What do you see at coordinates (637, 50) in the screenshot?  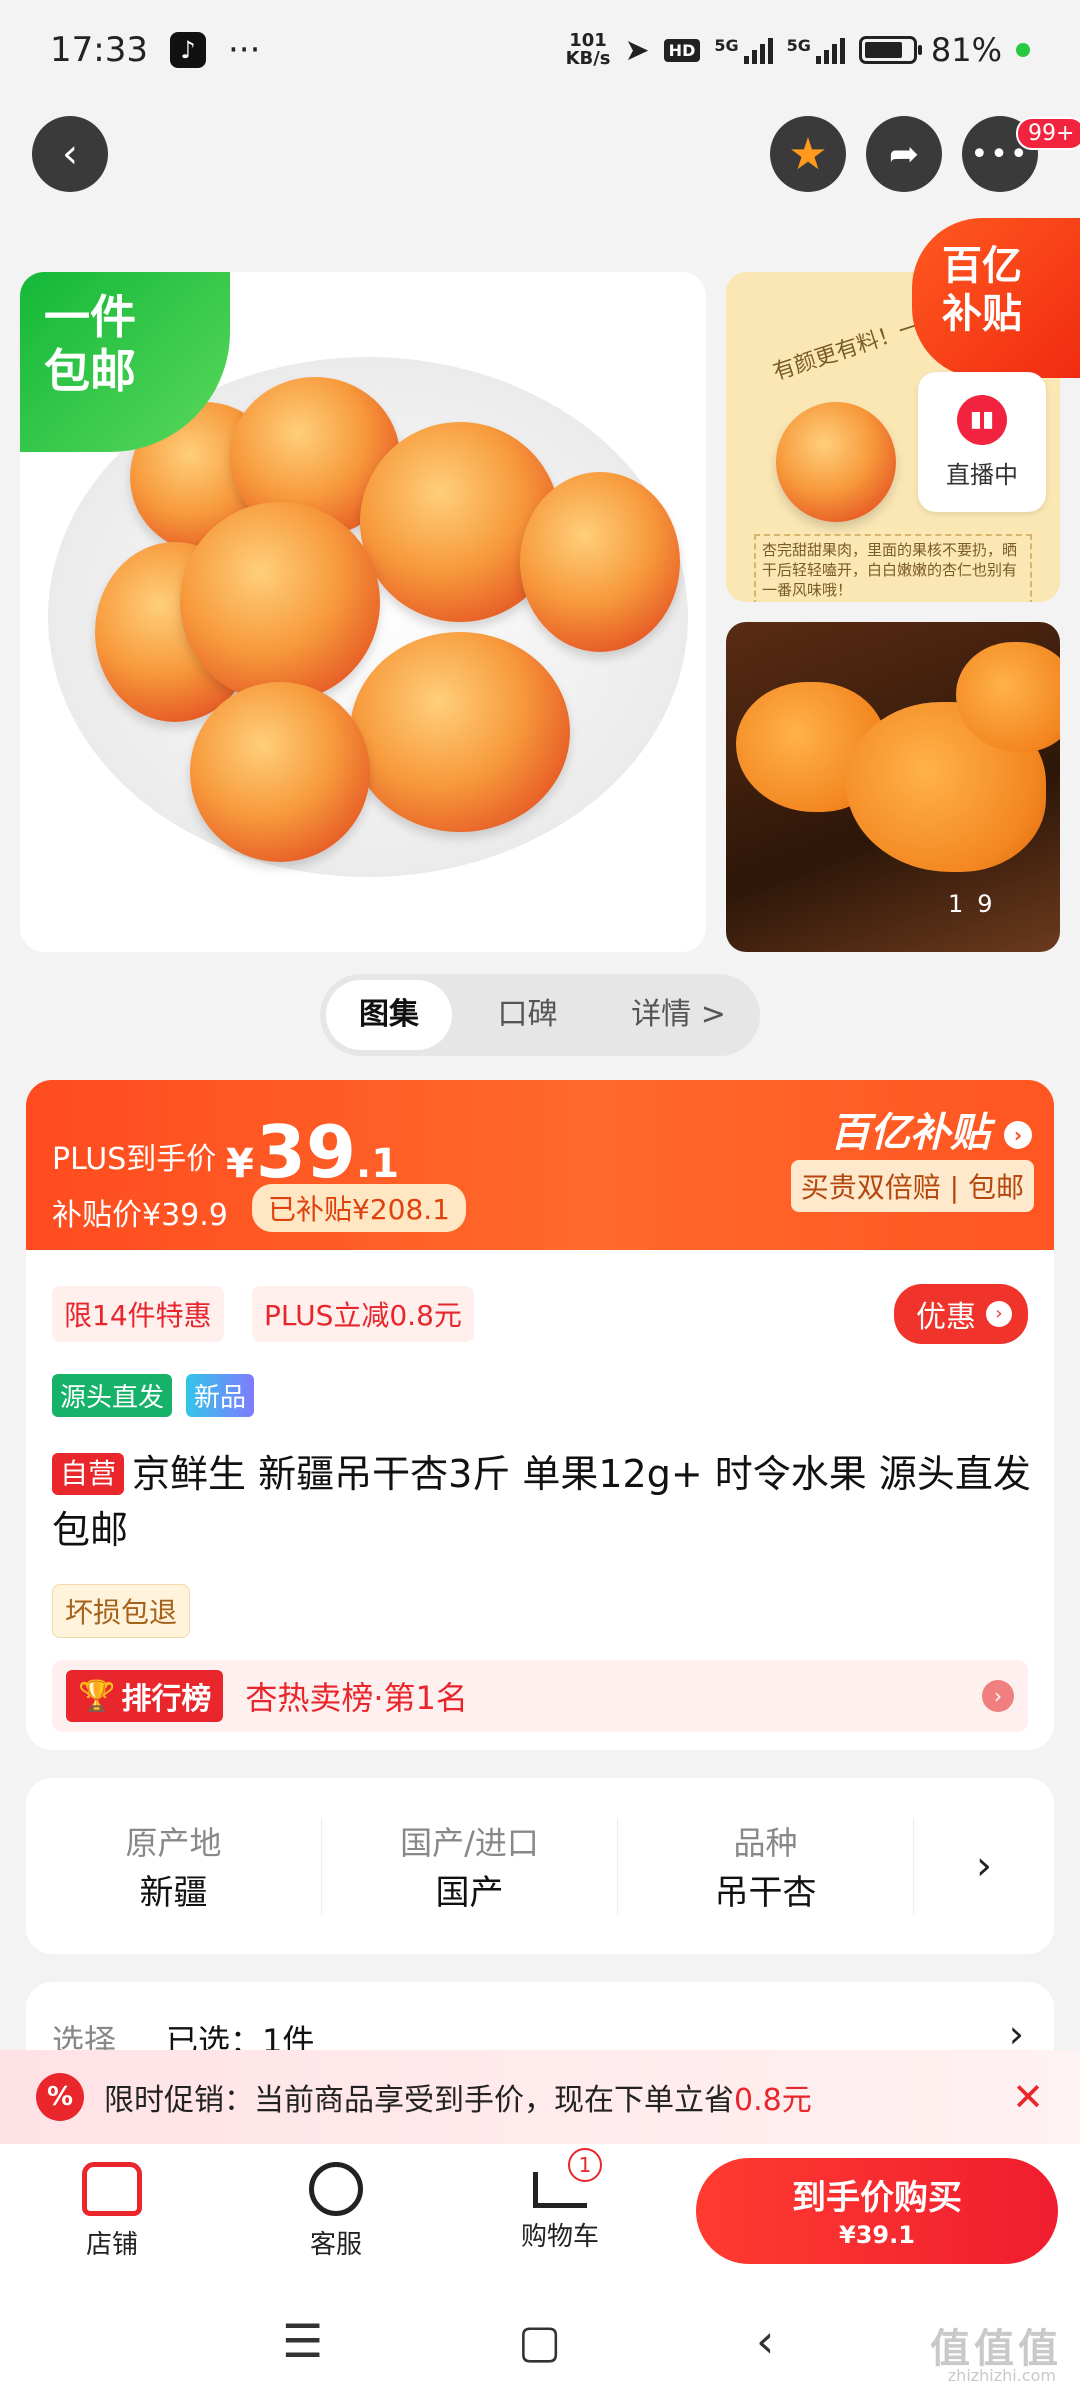 I see `location-icon: ➤` at bounding box center [637, 50].